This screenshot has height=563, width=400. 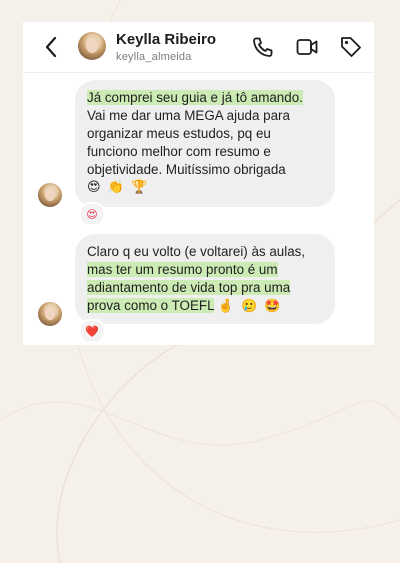 I want to click on message-text: Claro q eu volto (e voltarei) às aulas,, so click(x=196, y=251).